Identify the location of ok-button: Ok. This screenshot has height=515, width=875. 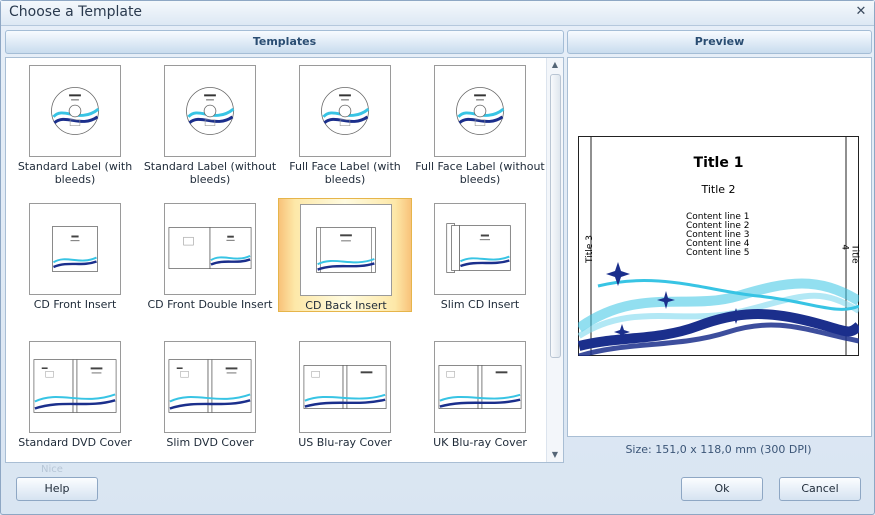
(722, 489).